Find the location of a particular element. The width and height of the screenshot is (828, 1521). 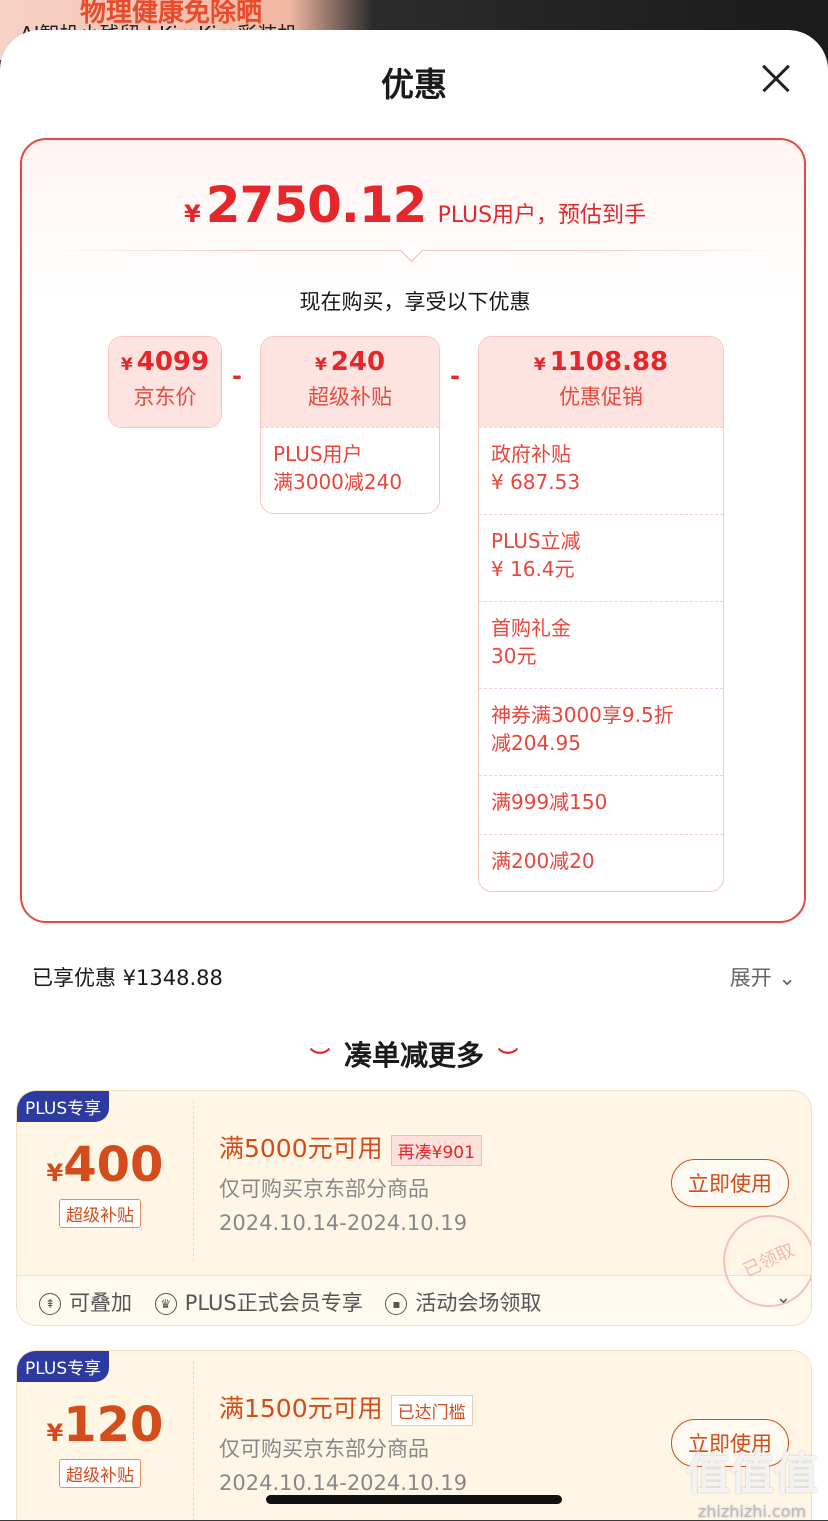

promo-label: 优惠促销 is located at coordinates (601, 397).